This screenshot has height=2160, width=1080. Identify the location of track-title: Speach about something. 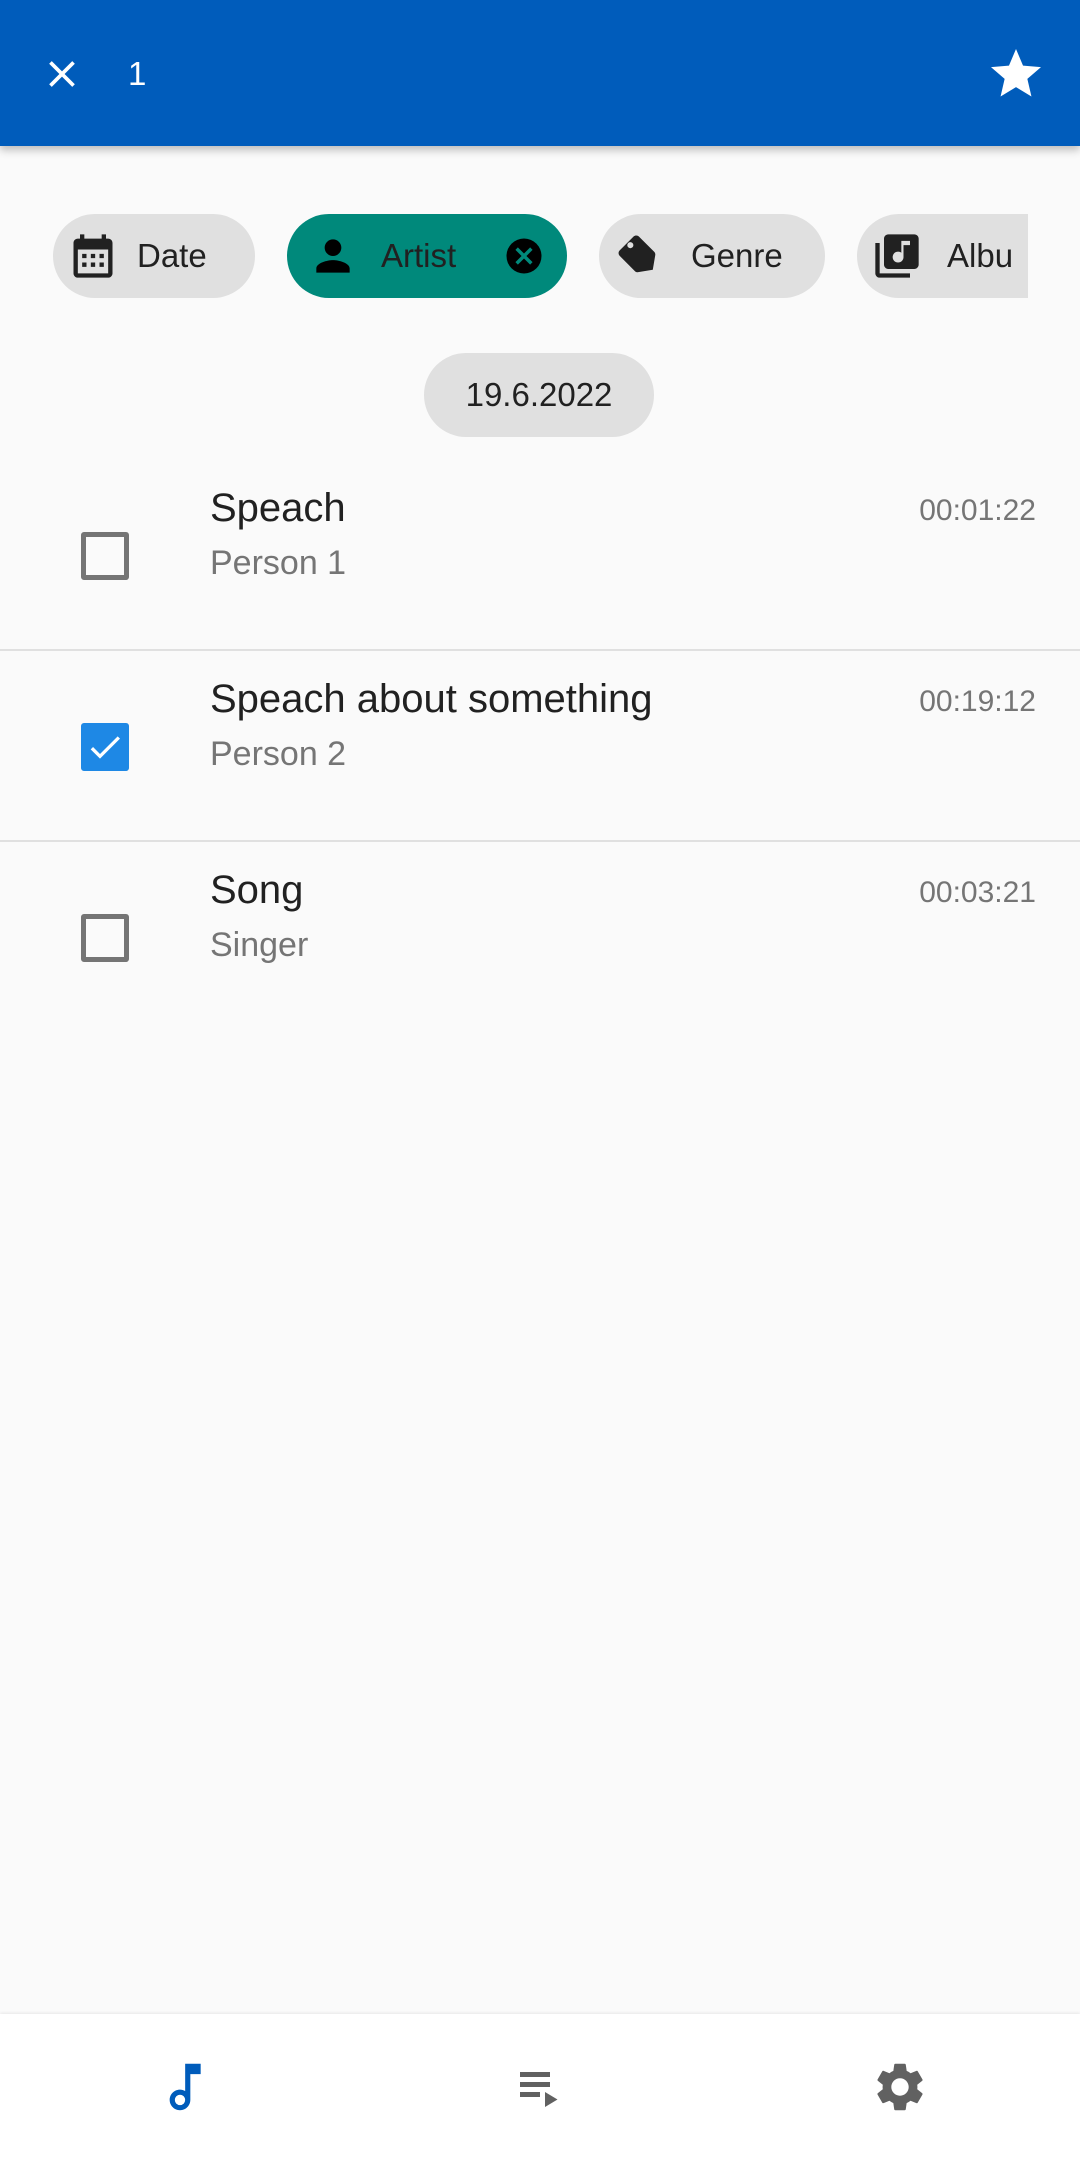
(431, 699).